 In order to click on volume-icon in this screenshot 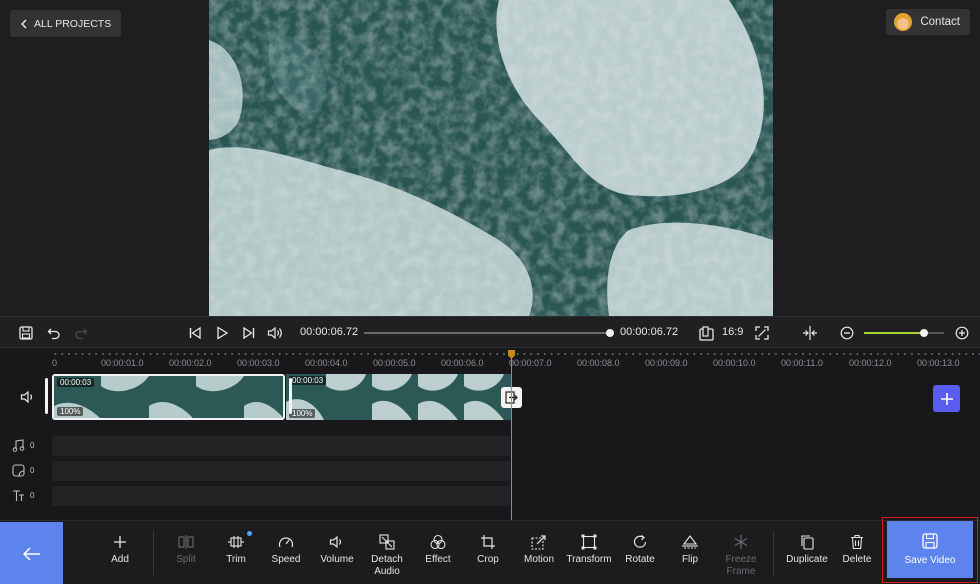, I will do `click(337, 542)`.